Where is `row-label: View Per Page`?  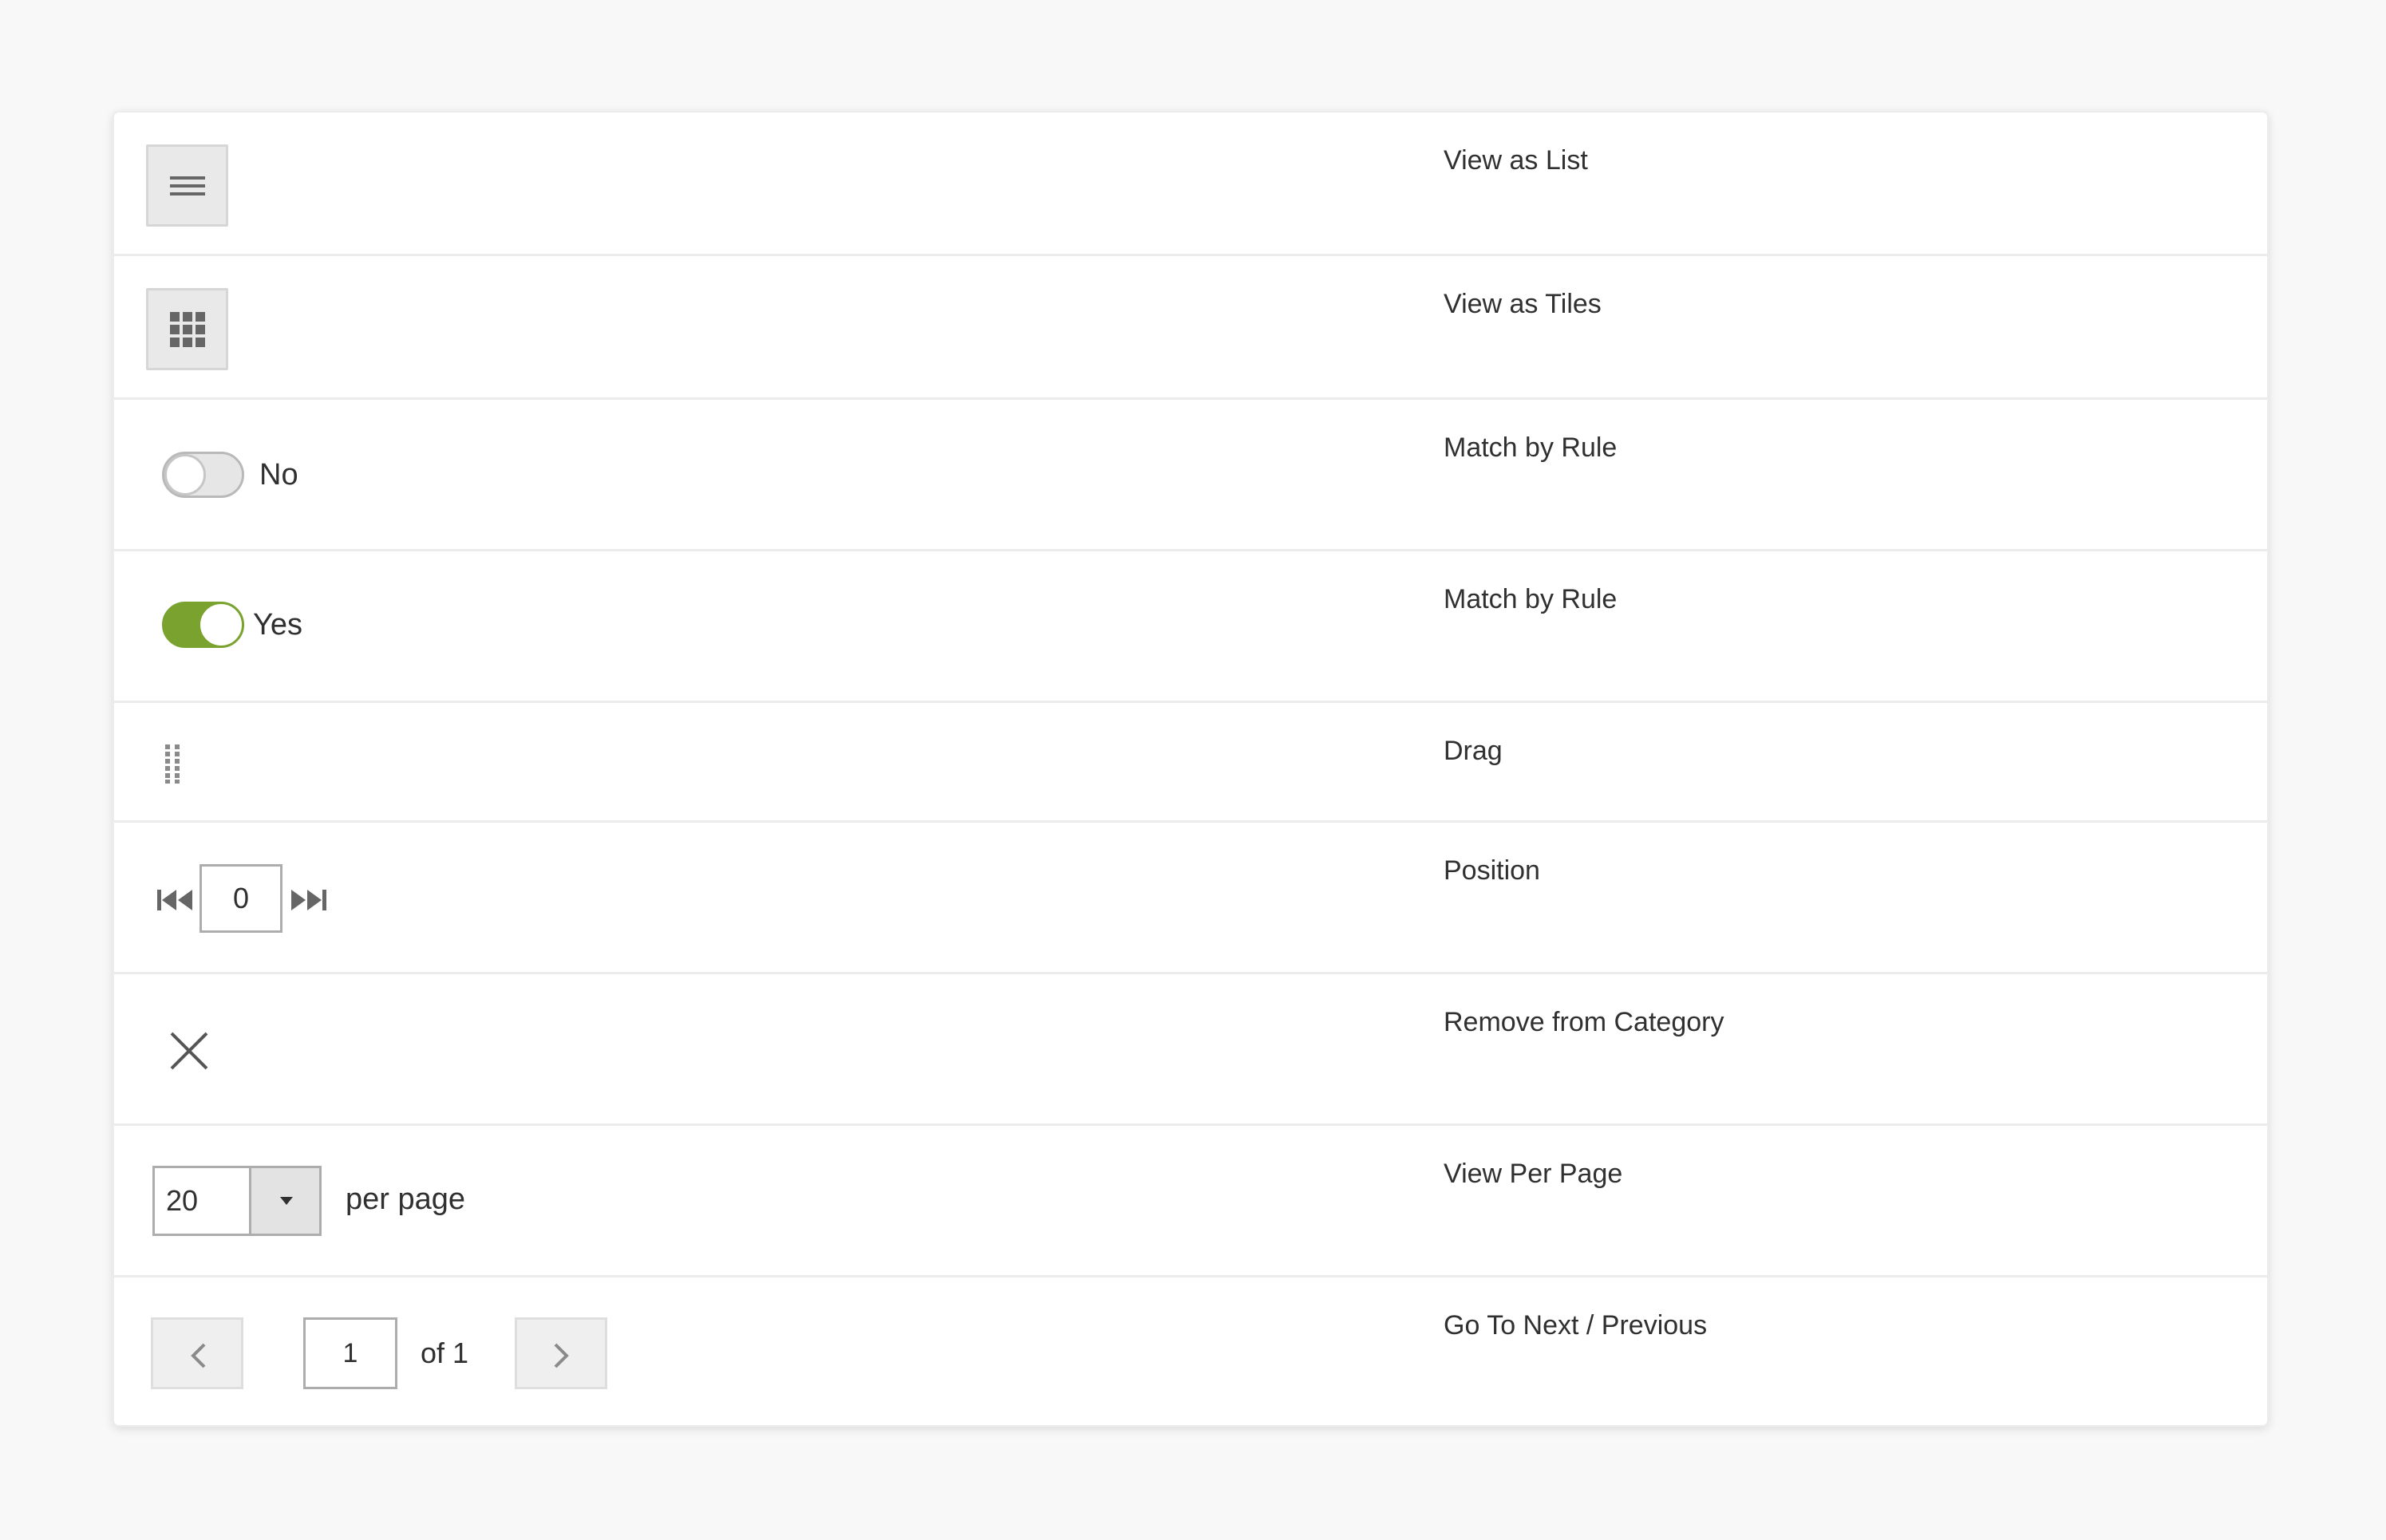
row-label: View Per Page is located at coordinates (1533, 1174).